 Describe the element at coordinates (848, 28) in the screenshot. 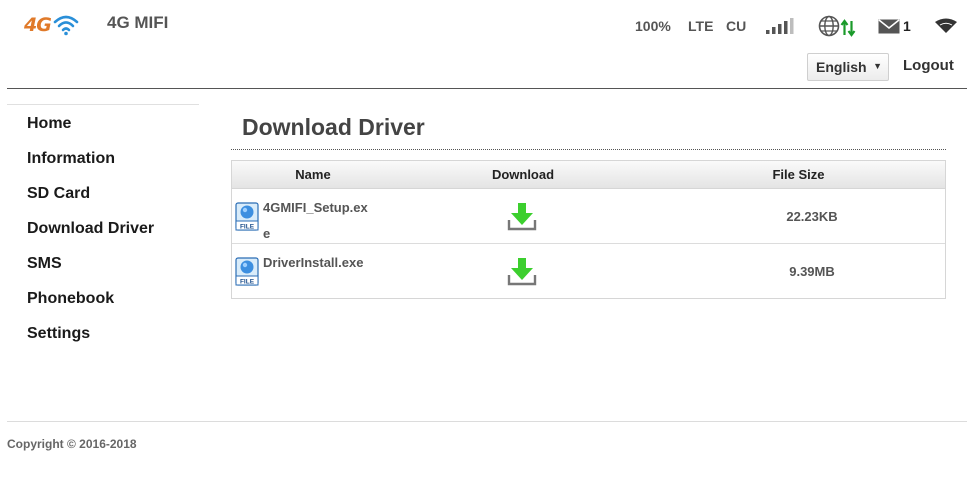

I see `data-transfer-icon` at that location.